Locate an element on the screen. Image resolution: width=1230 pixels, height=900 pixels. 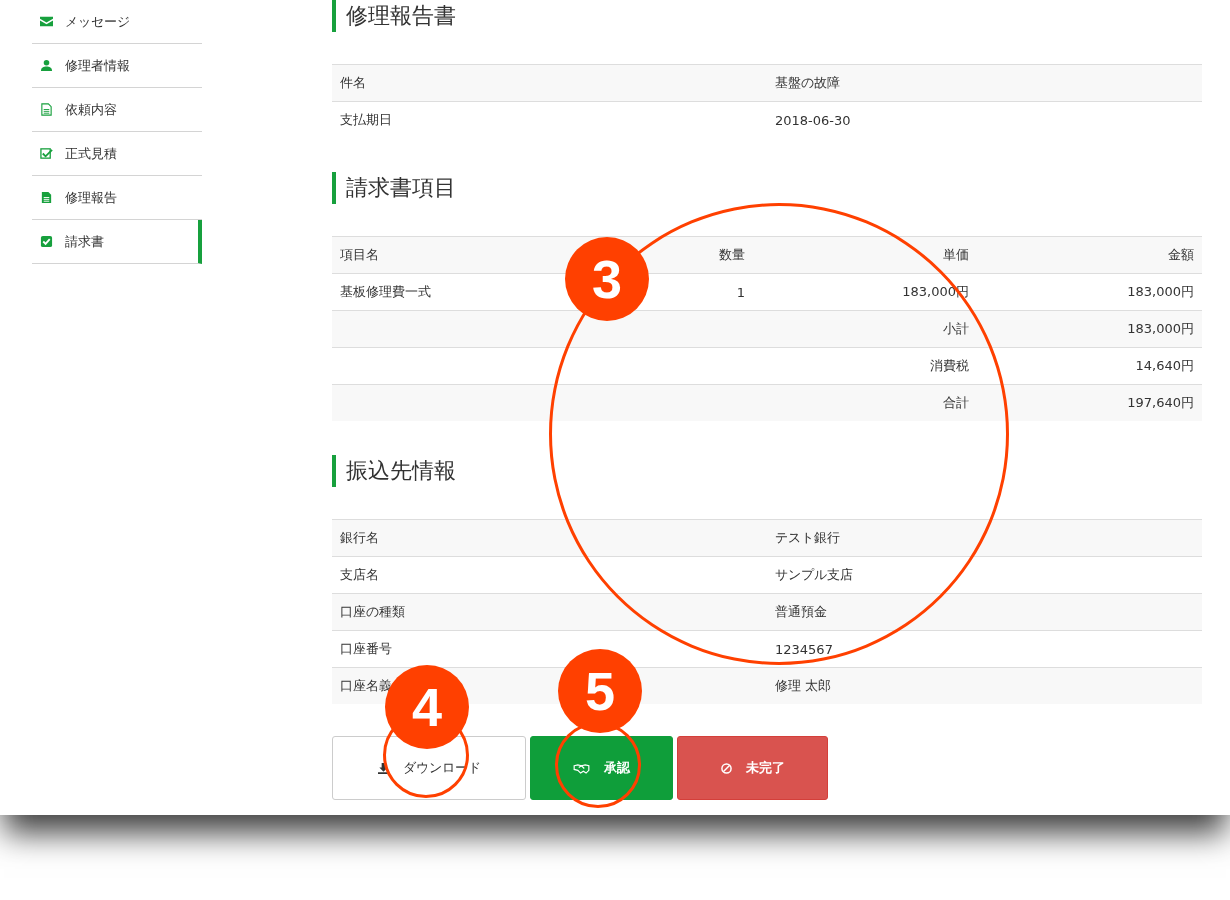
table-cell: 2018-06-30 is located at coordinates (984, 119).